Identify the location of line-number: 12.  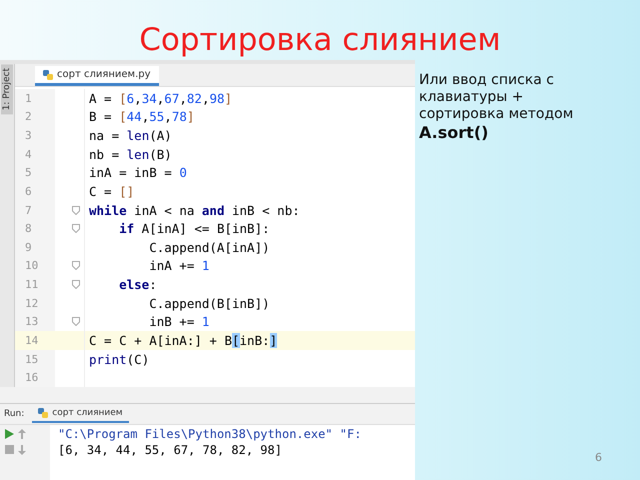
(35, 303).